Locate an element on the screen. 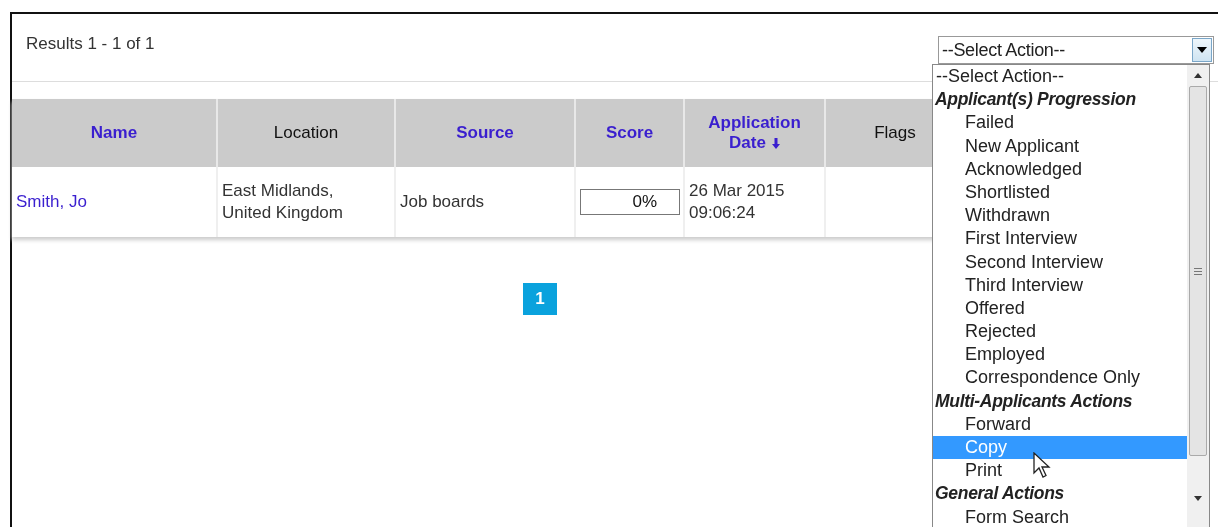 The height and width of the screenshot is (527, 1218). results-count: Results 1 - 1 of 1 is located at coordinates (90, 44).